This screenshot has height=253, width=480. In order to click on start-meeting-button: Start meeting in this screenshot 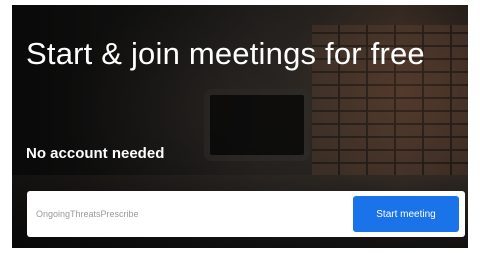, I will do `click(406, 214)`.